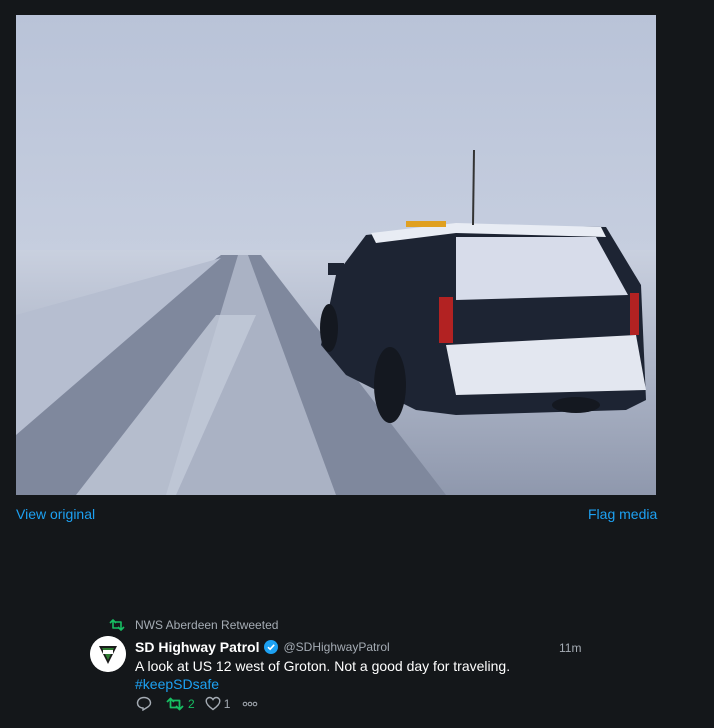 The width and height of the screenshot is (714, 728). Describe the element at coordinates (55, 514) in the screenshot. I see `view-original-link: View original` at that location.